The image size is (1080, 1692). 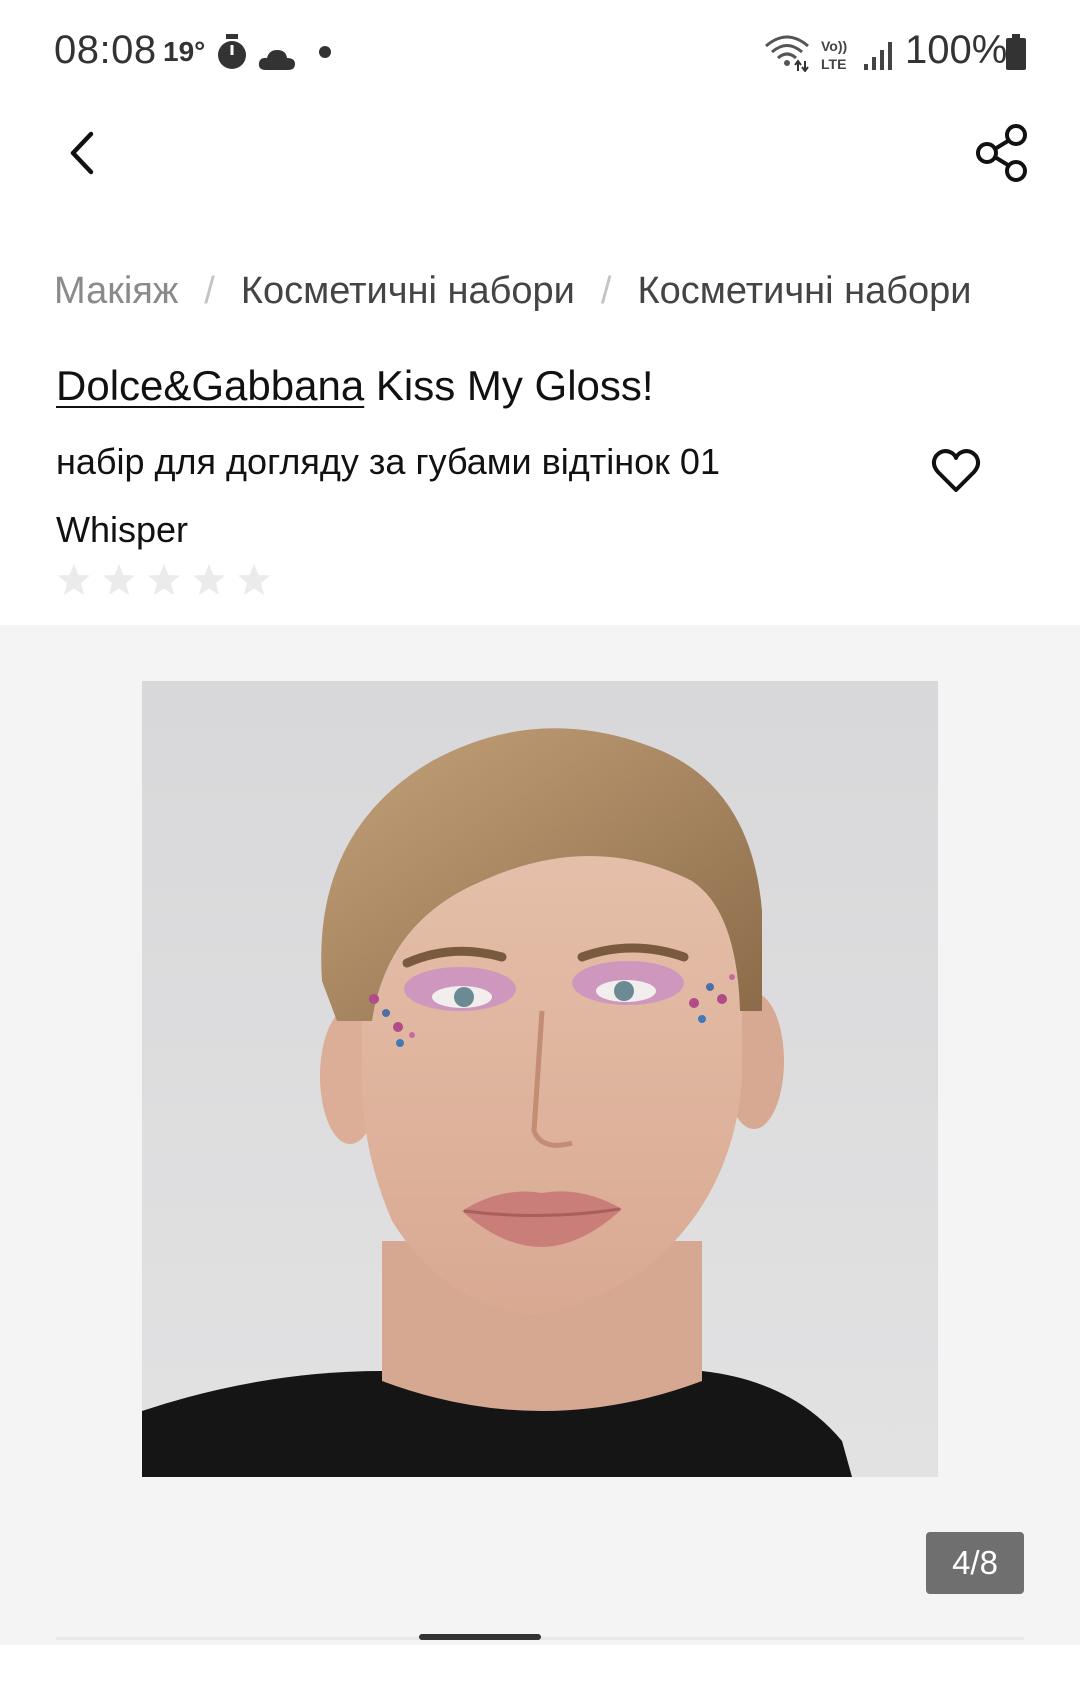 I want to click on status-bar: 08:08 19° Vo)) LTE 100%, so click(x=540, y=50).